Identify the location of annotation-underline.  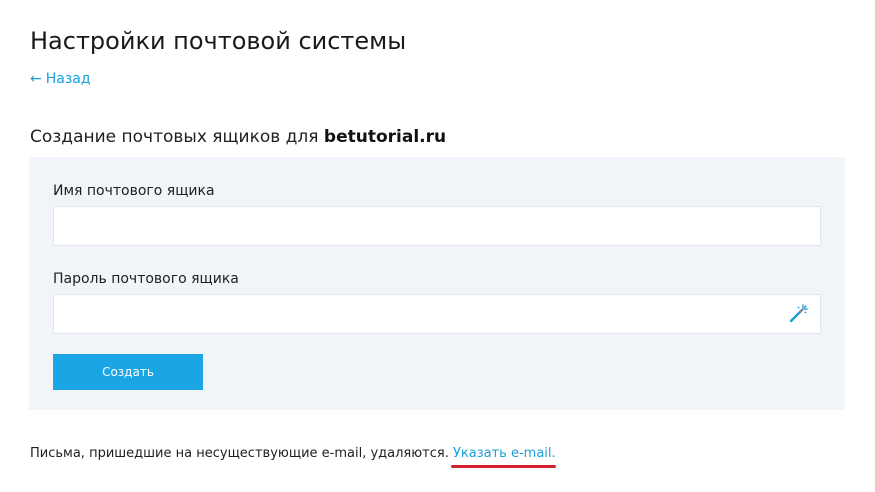
(503, 466).